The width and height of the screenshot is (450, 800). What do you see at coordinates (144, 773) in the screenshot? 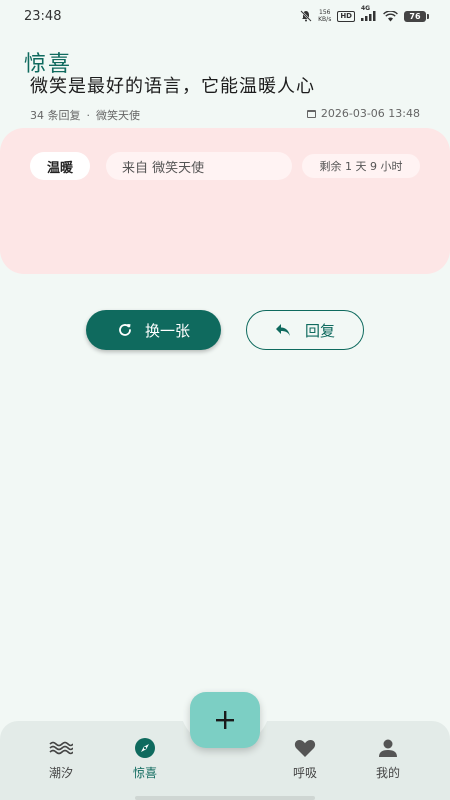
I see `nav-label-surprise: 惊喜` at bounding box center [144, 773].